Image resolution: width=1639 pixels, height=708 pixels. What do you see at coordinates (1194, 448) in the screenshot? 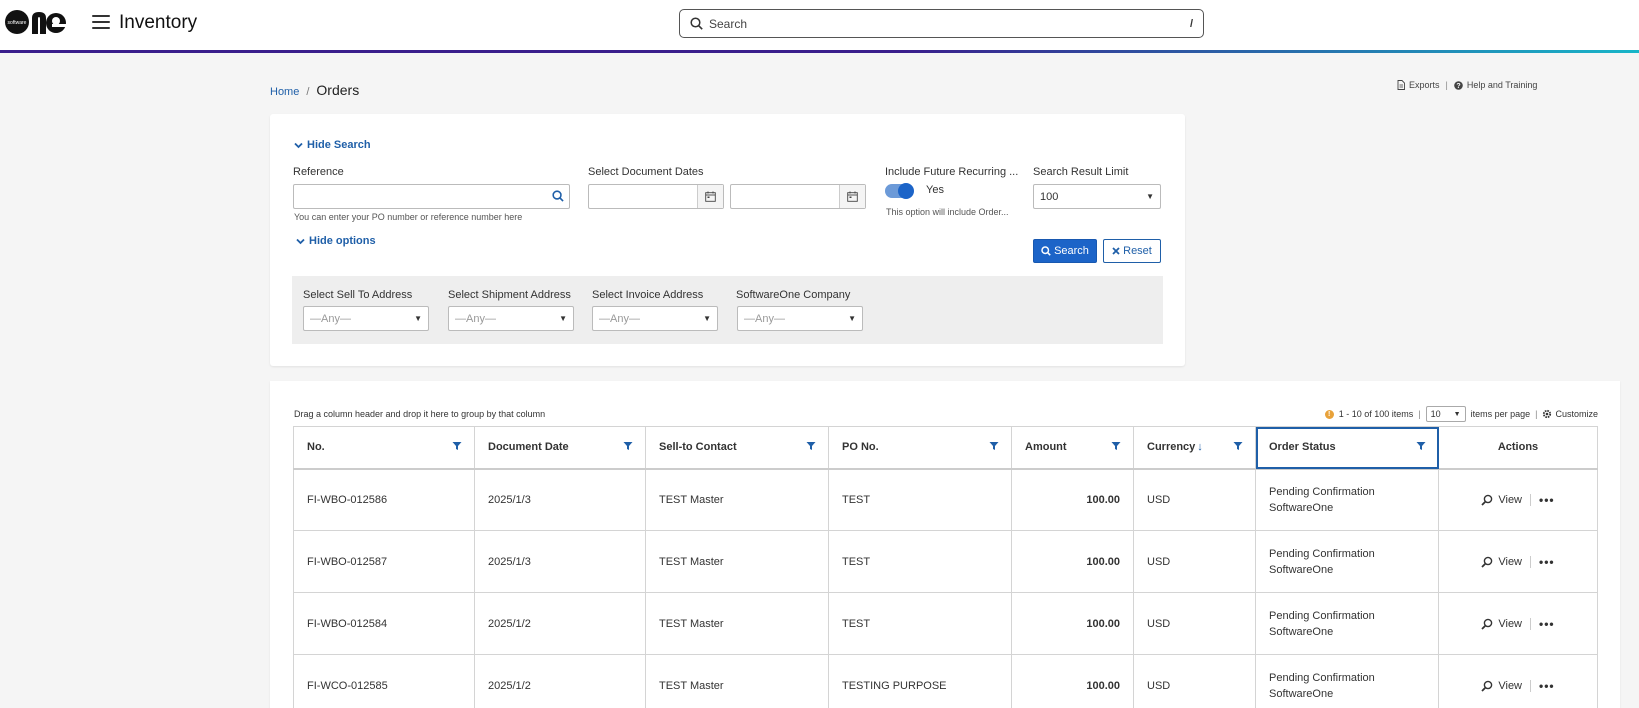
I see `column-header-currency: Currency ↓` at bounding box center [1194, 448].